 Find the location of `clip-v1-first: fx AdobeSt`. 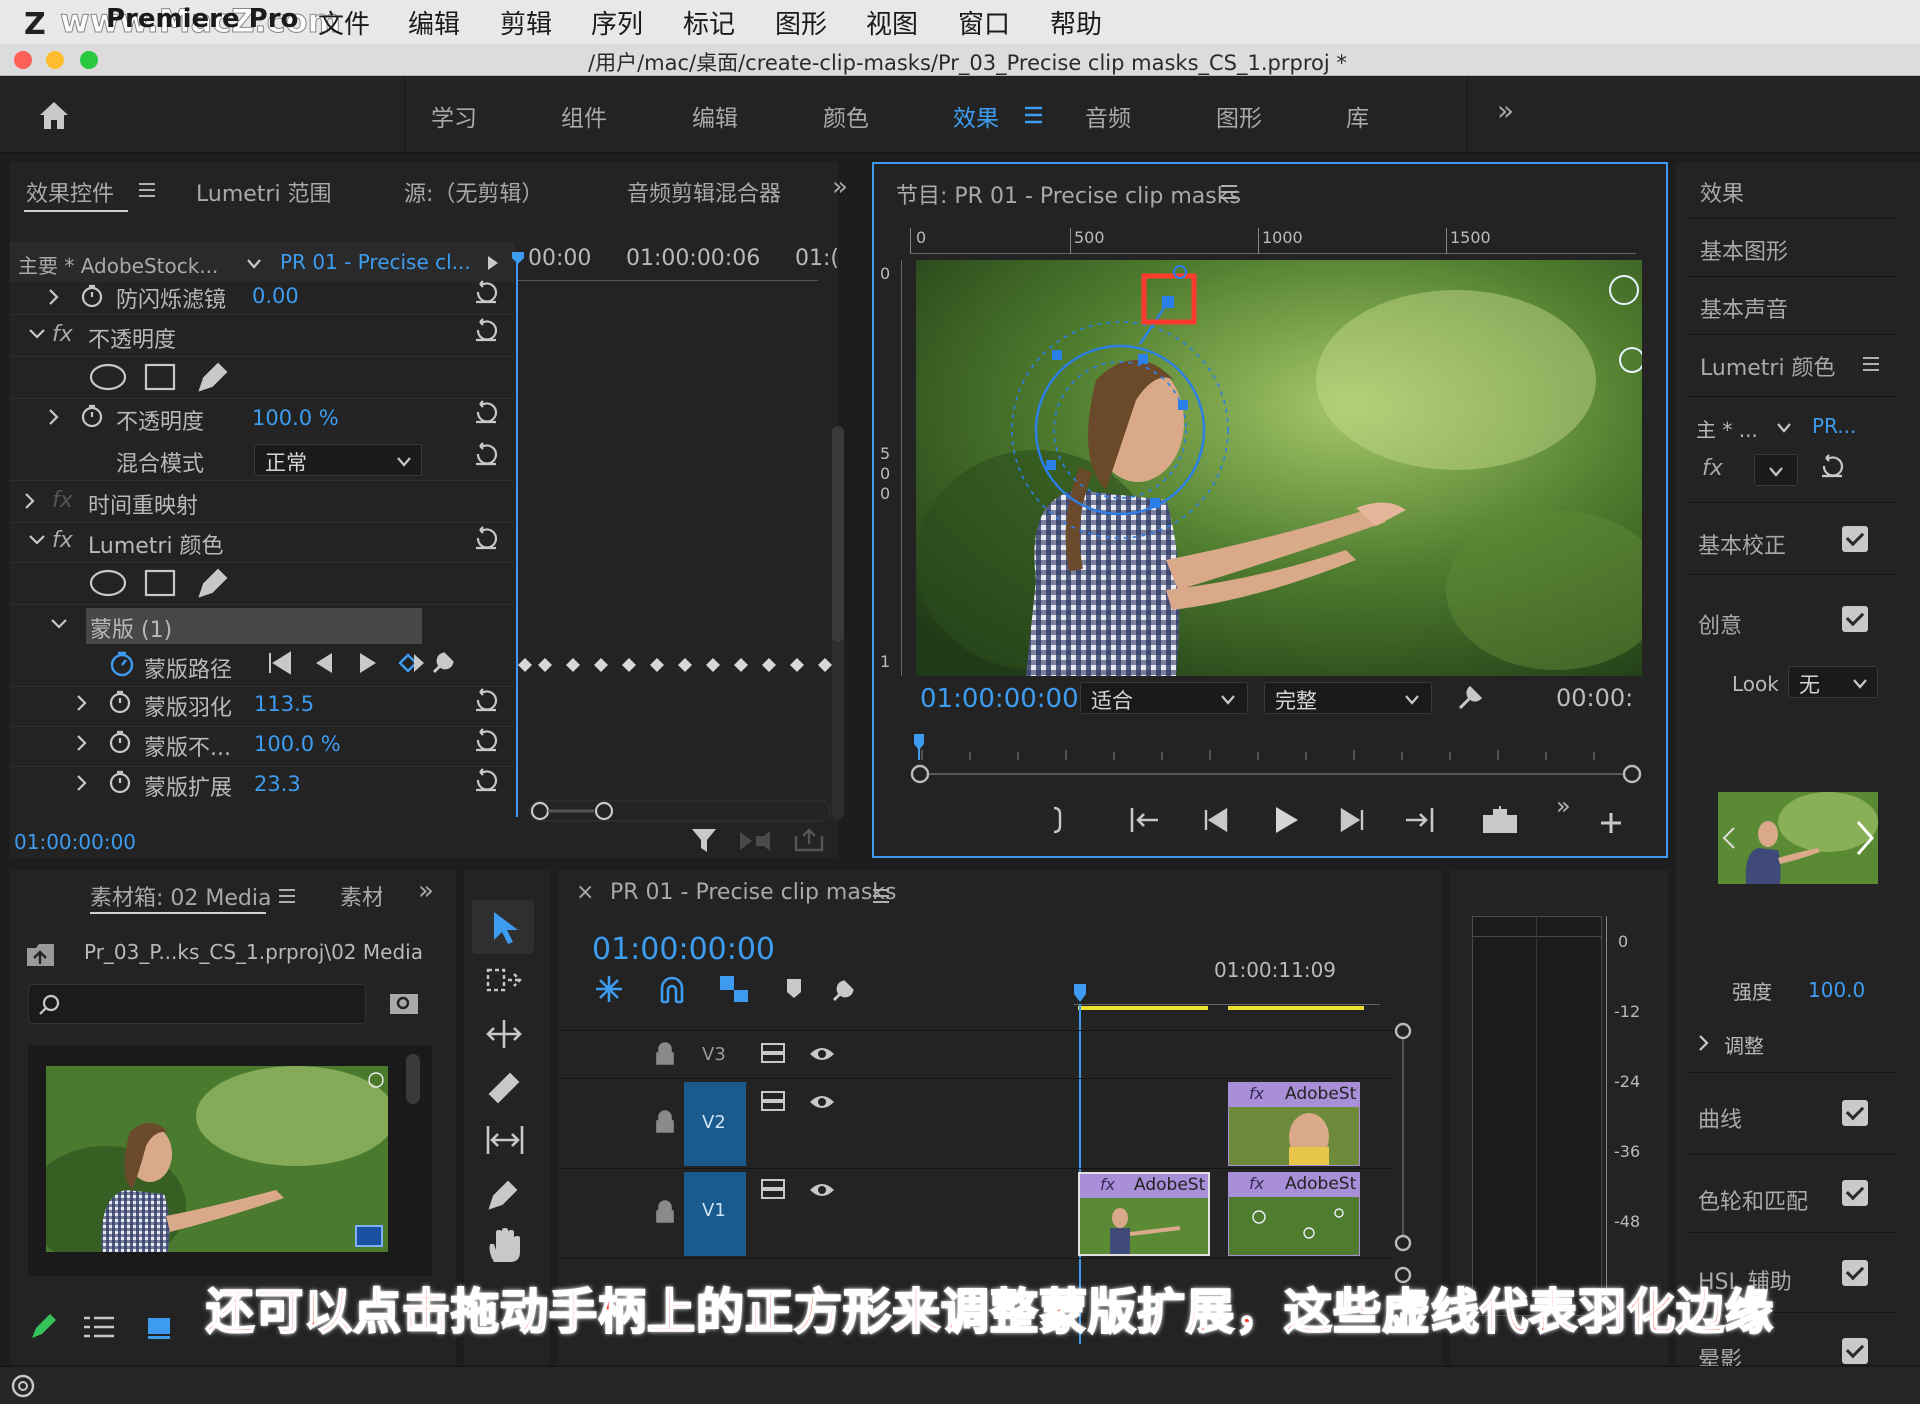

clip-v1-first: fx AdobeSt is located at coordinates (1144, 1214).